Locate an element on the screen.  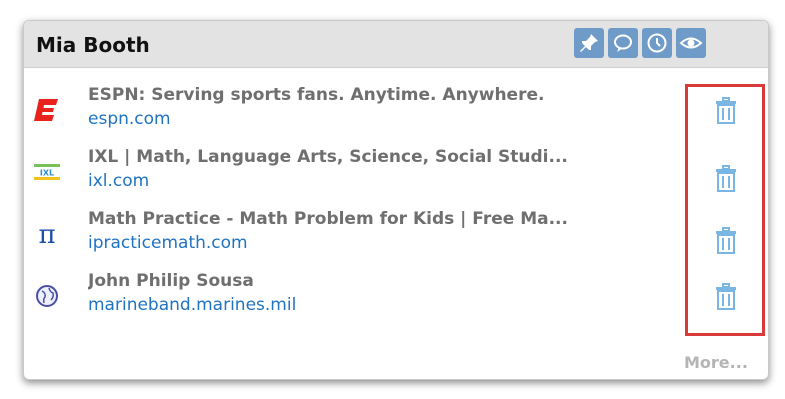
card-title: Mia Booth is located at coordinates (93, 45).